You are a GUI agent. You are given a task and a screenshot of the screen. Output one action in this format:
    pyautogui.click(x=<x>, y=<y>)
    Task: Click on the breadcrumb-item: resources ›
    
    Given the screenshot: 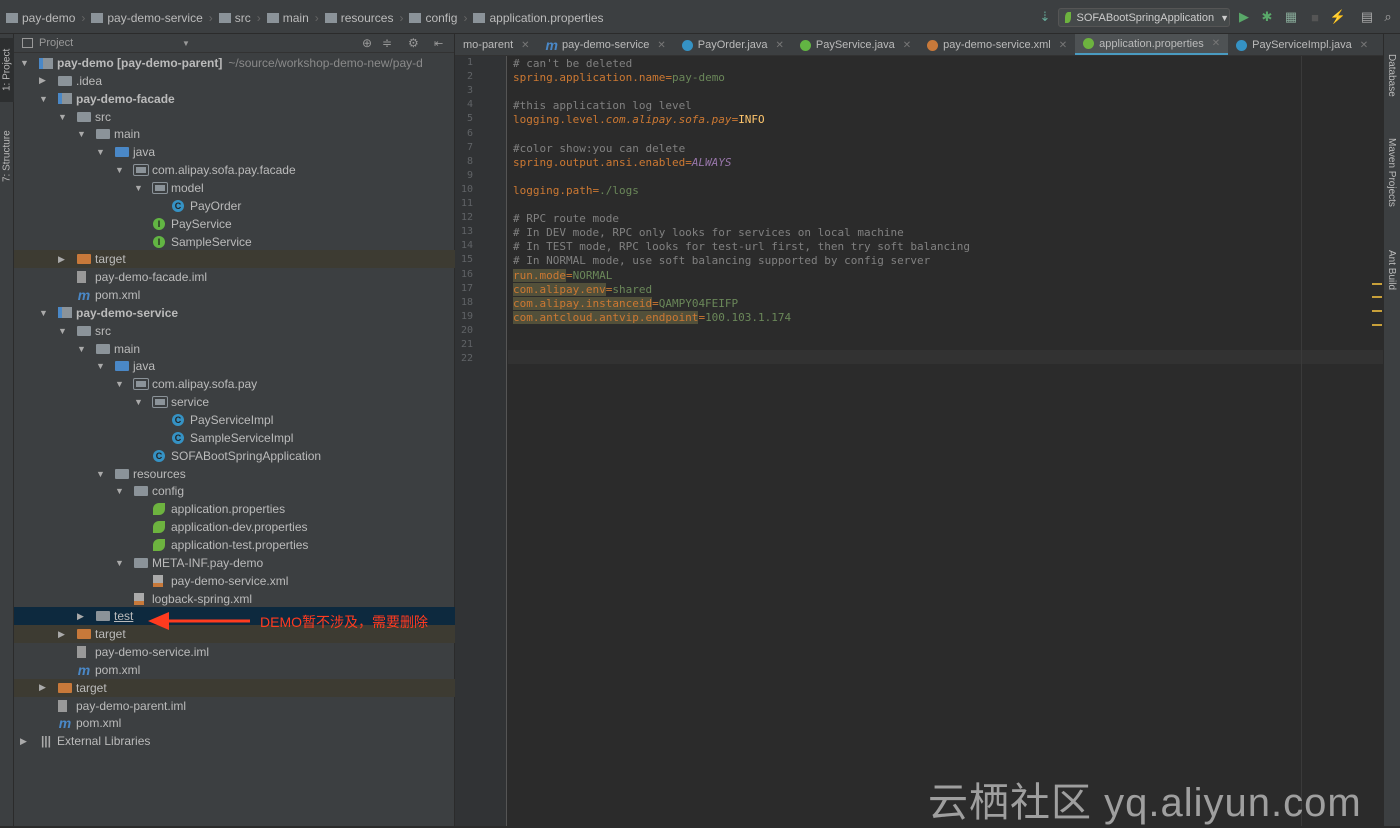 What is the action you would take?
    pyautogui.click(x=363, y=18)
    